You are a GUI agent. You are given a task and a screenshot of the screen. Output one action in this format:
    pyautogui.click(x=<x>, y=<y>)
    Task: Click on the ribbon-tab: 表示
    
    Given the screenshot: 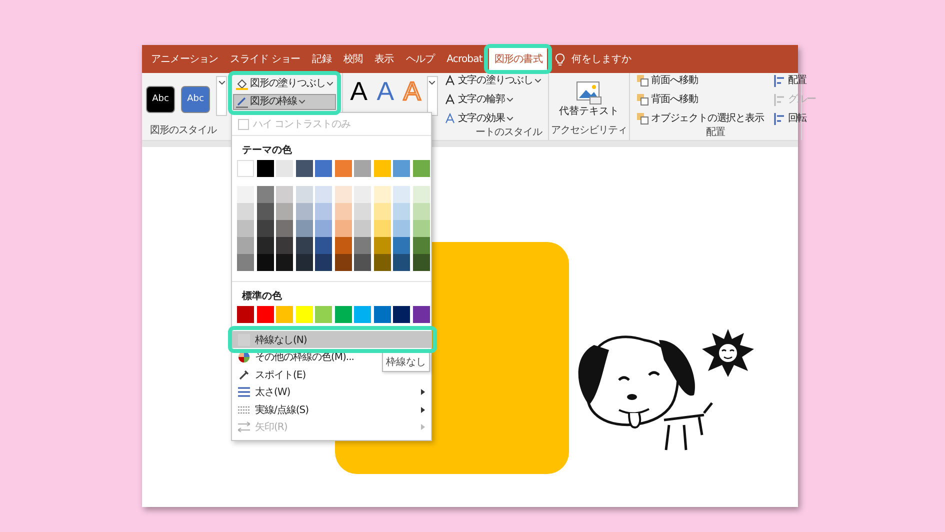 What is the action you would take?
    pyautogui.click(x=384, y=59)
    